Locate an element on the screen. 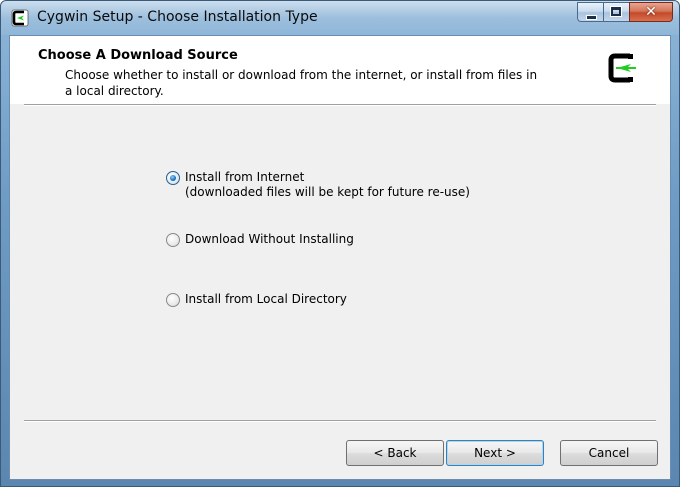 Image resolution: width=680 pixels, height=487 pixels. back-button: < Back is located at coordinates (395, 453).